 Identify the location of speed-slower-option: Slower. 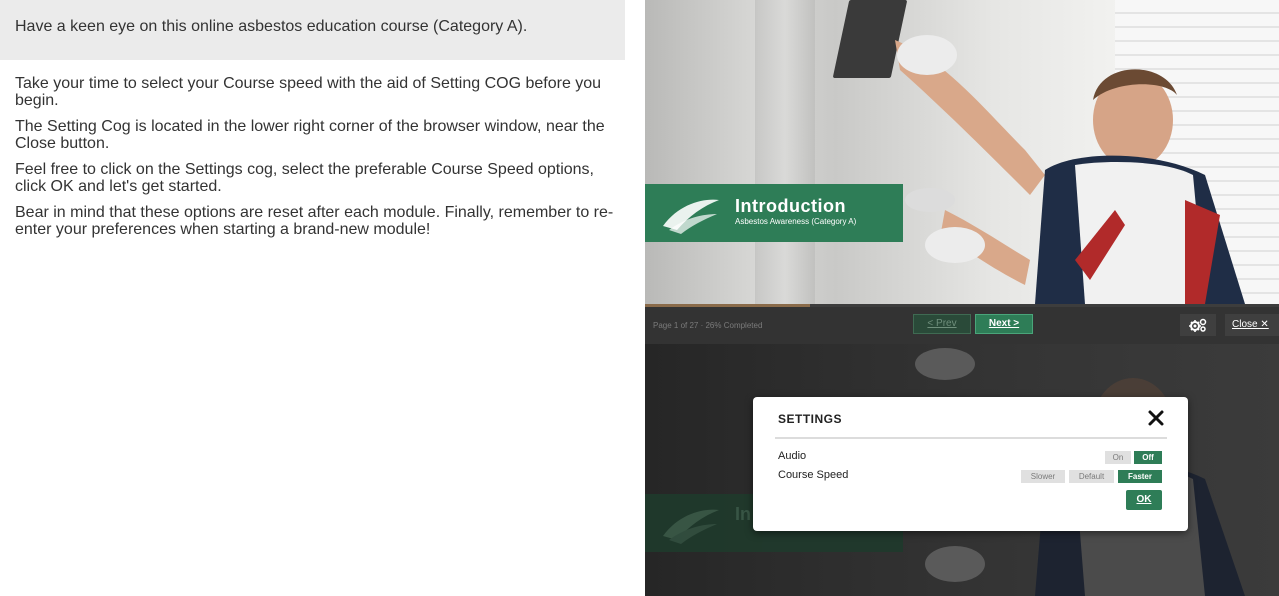
(1043, 476).